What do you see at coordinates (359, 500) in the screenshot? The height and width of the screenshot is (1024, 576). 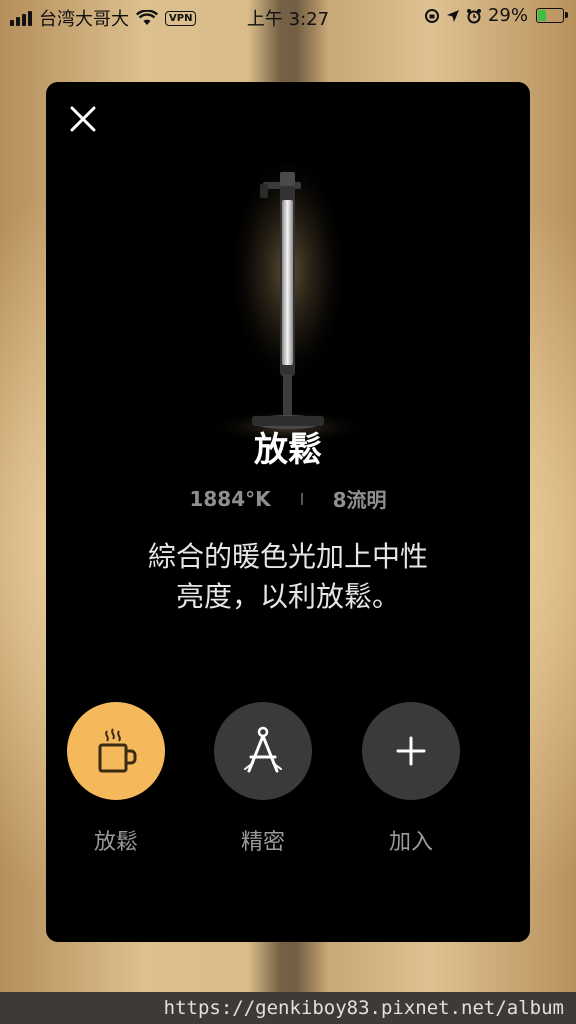 I see `brightness-value: 8流明` at bounding box center [359, 500].